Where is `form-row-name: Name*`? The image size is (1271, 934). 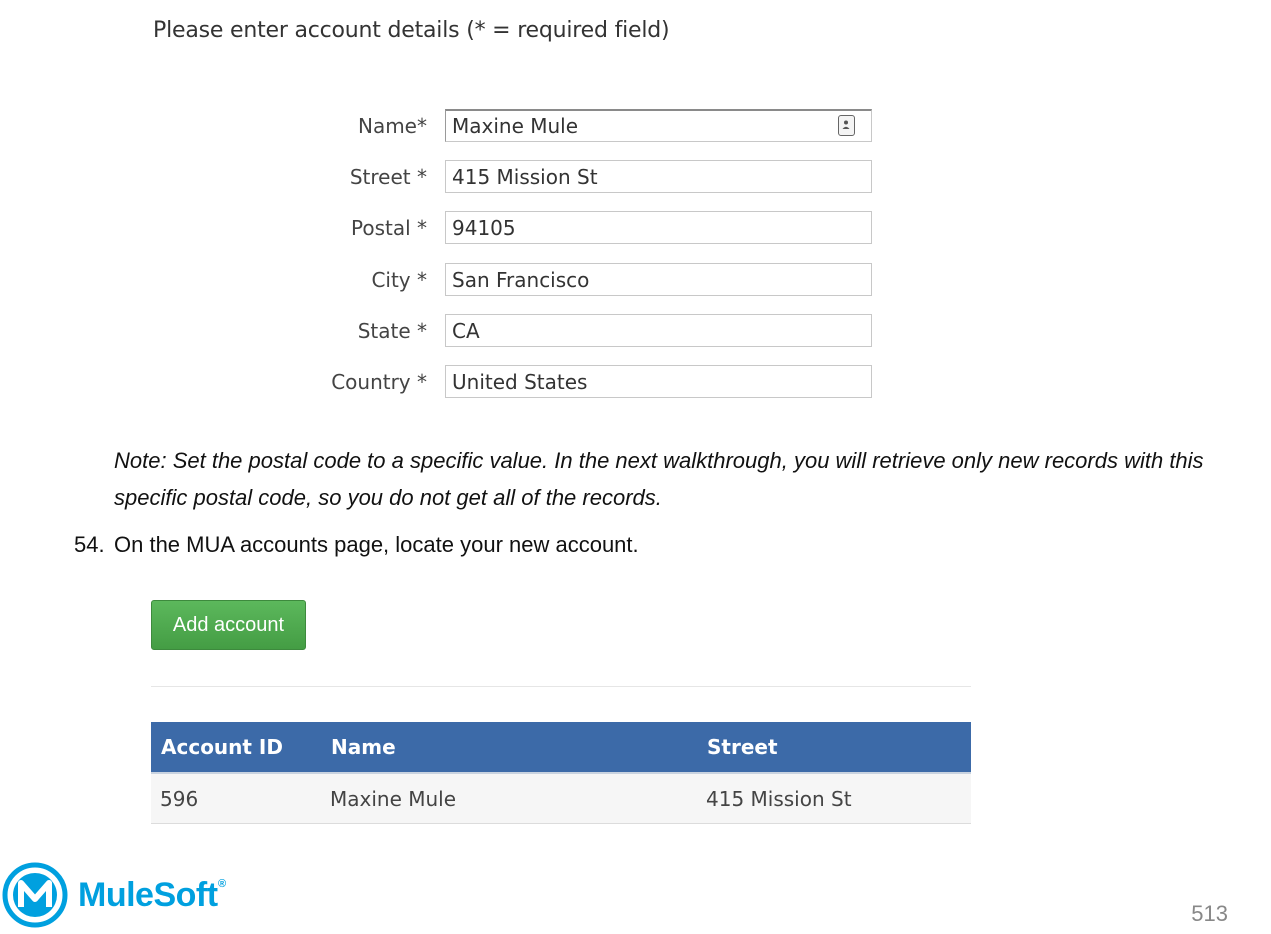 form-row-name: Name* is located at coordinates (635, 126).